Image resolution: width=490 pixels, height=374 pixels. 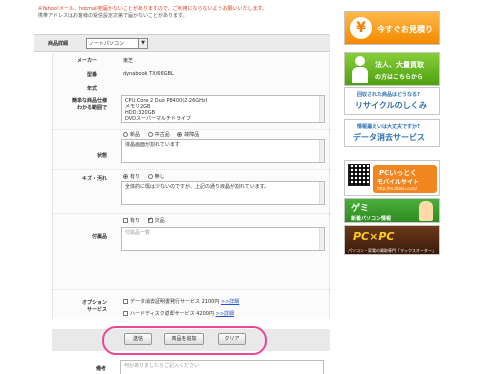 I want to click on mobile-site-banner: PCいっとく モバイルサイト http://m.ittoku.com/, so click(x=392, y=178).